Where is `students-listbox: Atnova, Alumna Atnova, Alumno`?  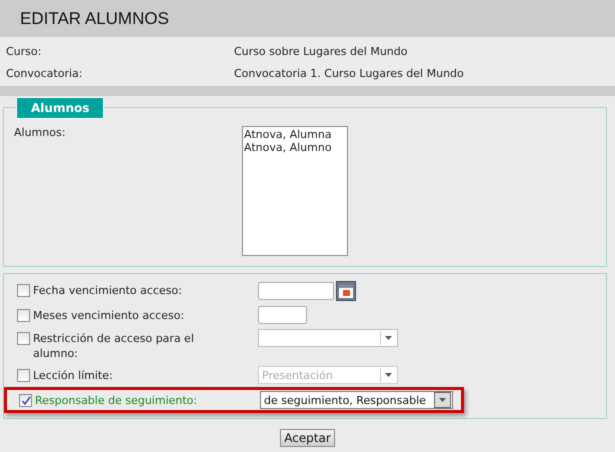
students-listbox: Atnova, Alumna Atnova, Alumno is located at coordinates (295, 191).